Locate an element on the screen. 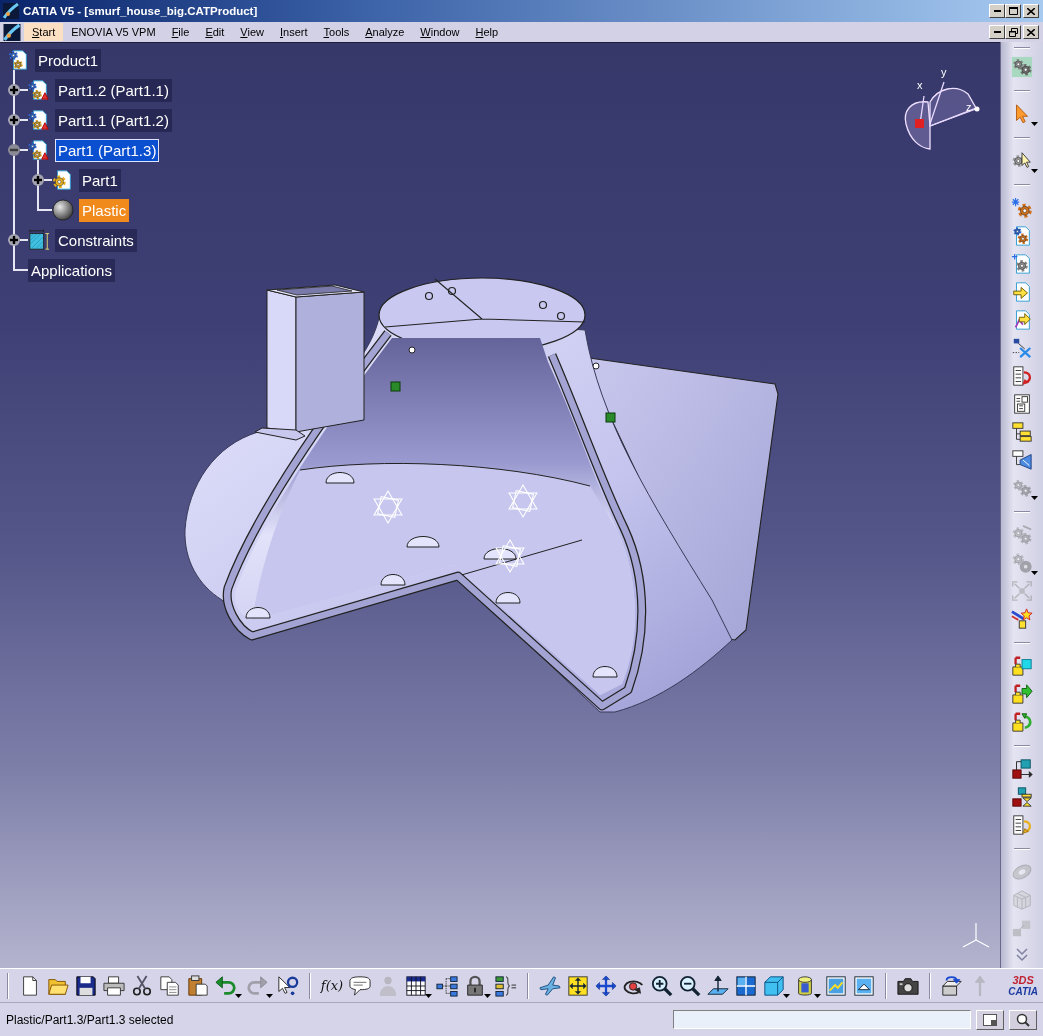 This screenshot has height=1036, width=1043. minus-icon is located at coordinates (14, 150).